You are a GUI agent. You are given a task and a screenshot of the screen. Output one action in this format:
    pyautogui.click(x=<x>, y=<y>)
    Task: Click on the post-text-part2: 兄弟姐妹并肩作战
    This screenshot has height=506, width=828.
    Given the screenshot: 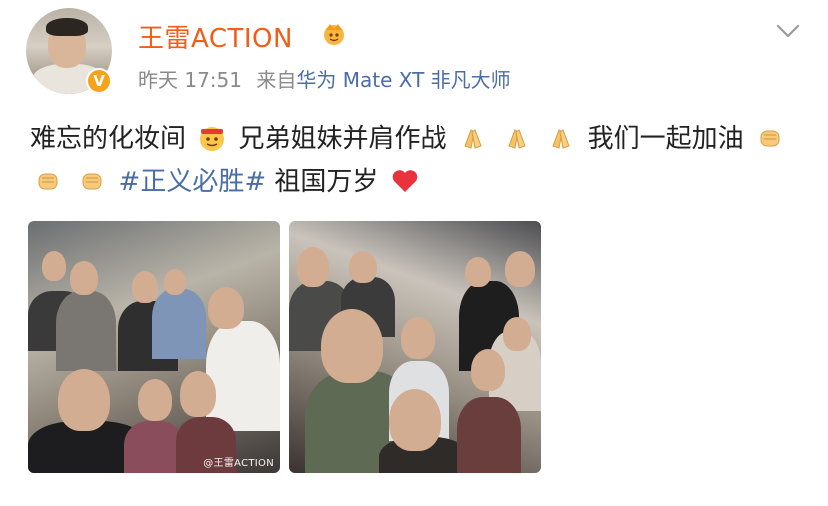 What is the action you would take?
    pyautogui.click(x=342, y=139)
    